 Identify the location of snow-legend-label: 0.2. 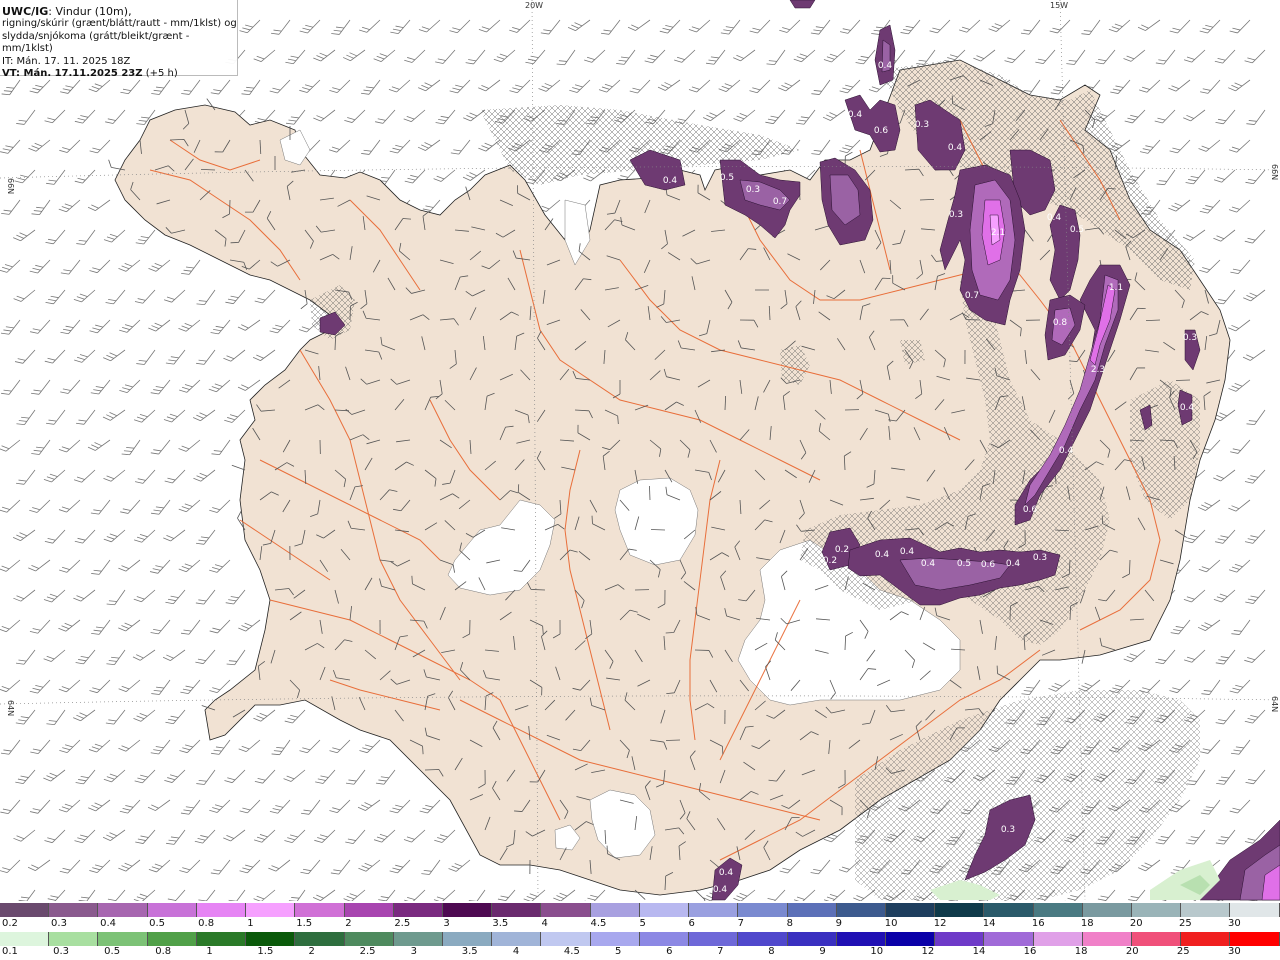
(10, 923).